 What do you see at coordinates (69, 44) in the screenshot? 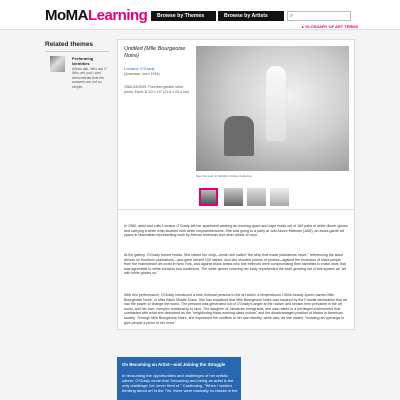
I see `related-themes-heading: Related themes` at bounding box center [69, 44].